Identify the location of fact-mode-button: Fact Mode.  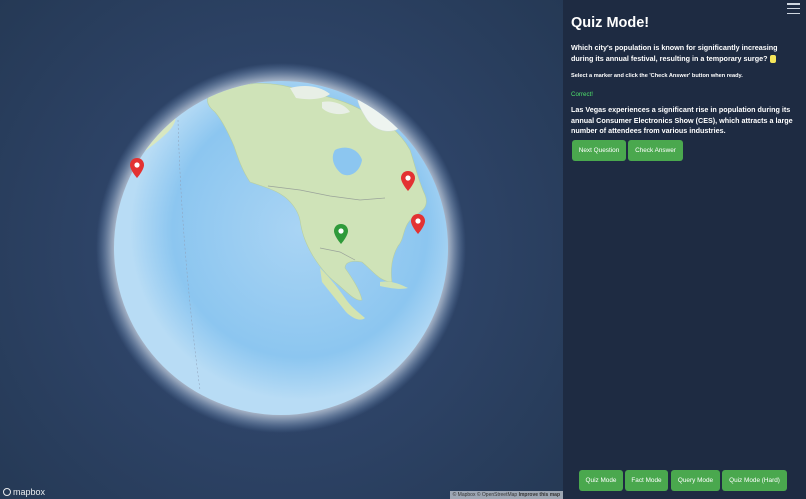
(646, 480).